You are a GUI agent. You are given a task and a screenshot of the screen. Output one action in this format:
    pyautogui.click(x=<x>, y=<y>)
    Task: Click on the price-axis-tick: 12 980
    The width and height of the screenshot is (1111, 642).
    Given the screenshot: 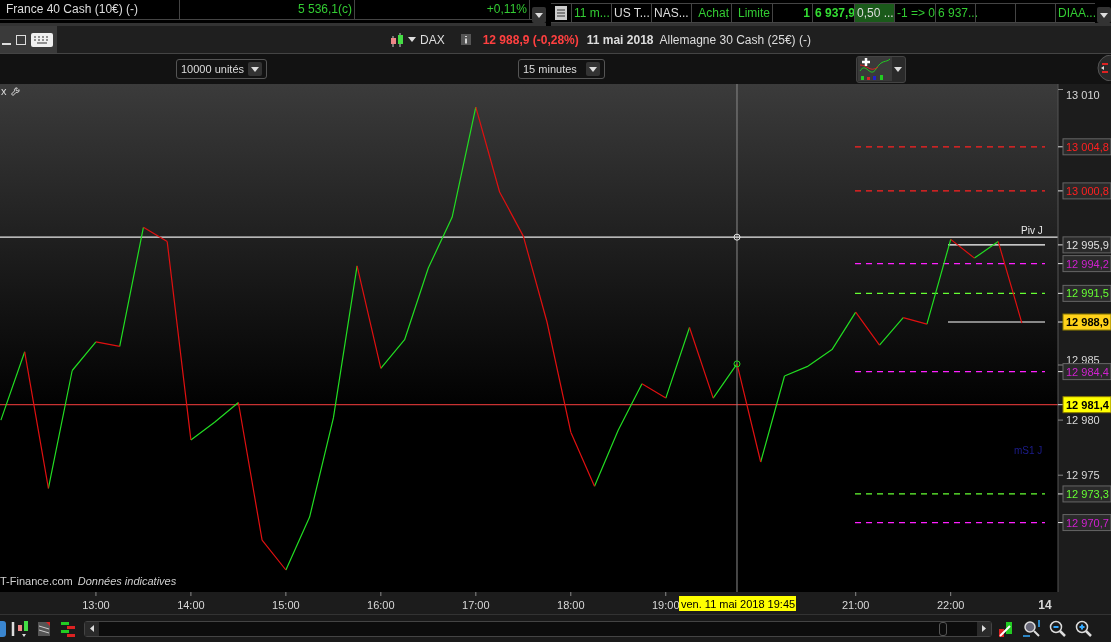 What is the action you would take?
    pyautogui.click(x=1078, y=420)
    